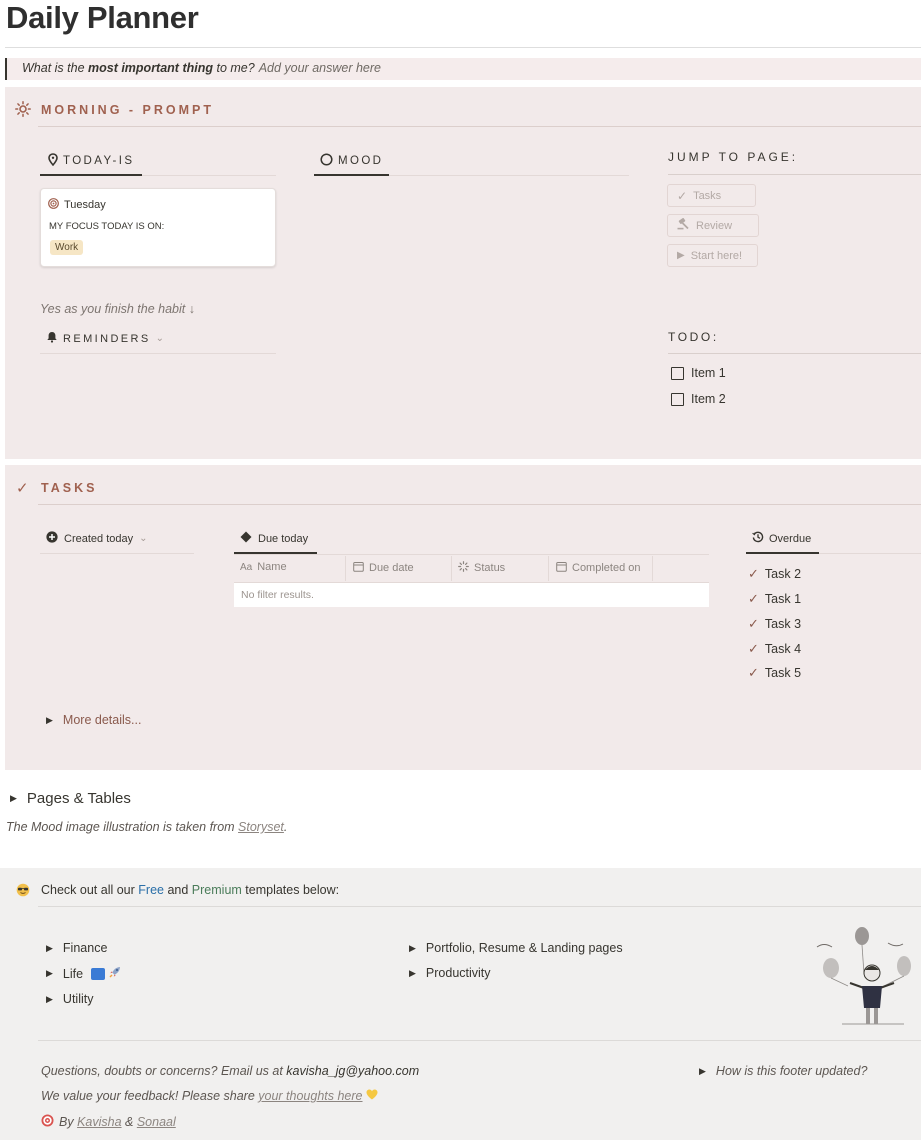  I want to click on jump-heading: JUMP TO PAGE:, so click(733, 157).